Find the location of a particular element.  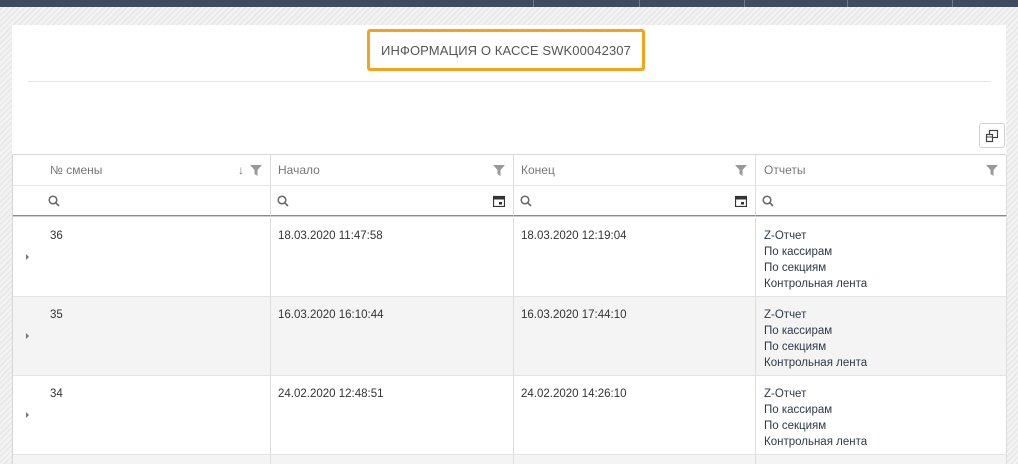

start-filter-input is located at coordinates (392, 201).